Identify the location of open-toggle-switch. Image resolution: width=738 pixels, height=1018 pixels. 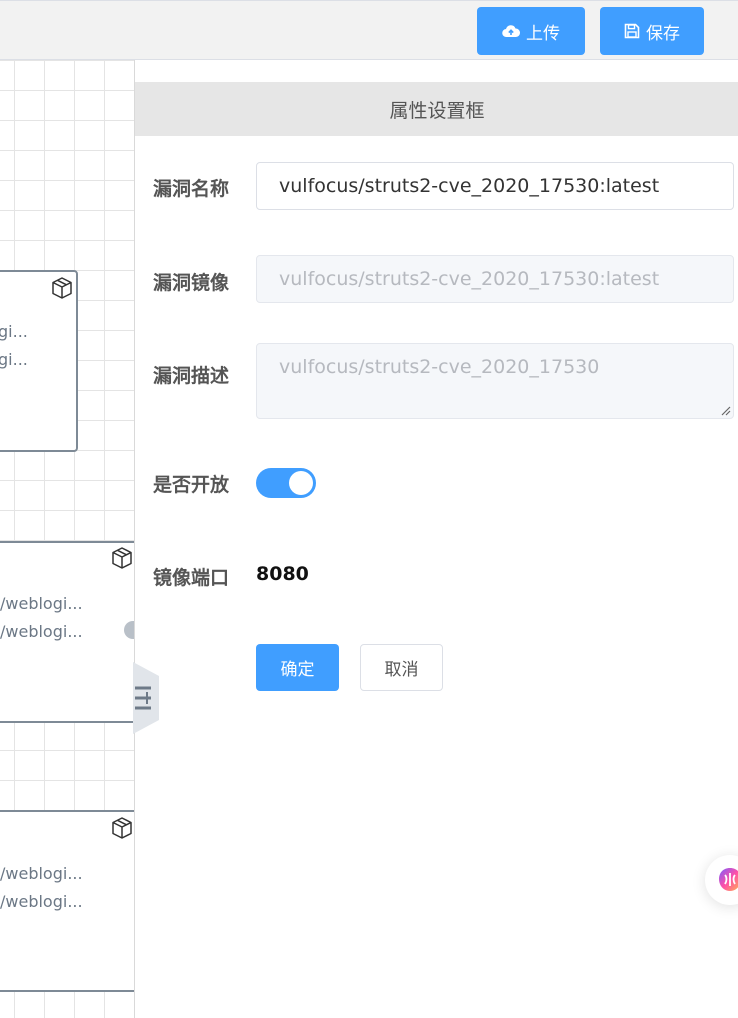
(286, 483).